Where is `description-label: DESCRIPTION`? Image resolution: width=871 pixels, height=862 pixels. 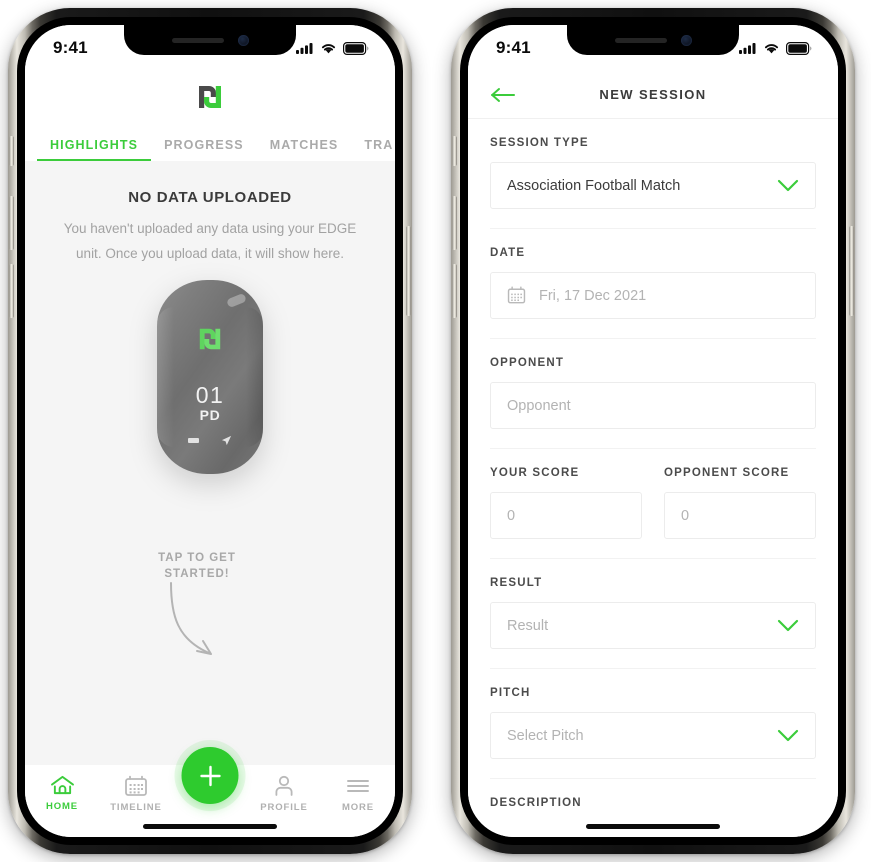 description-label: DESCRIPTION is located at coordinates (536, 803).